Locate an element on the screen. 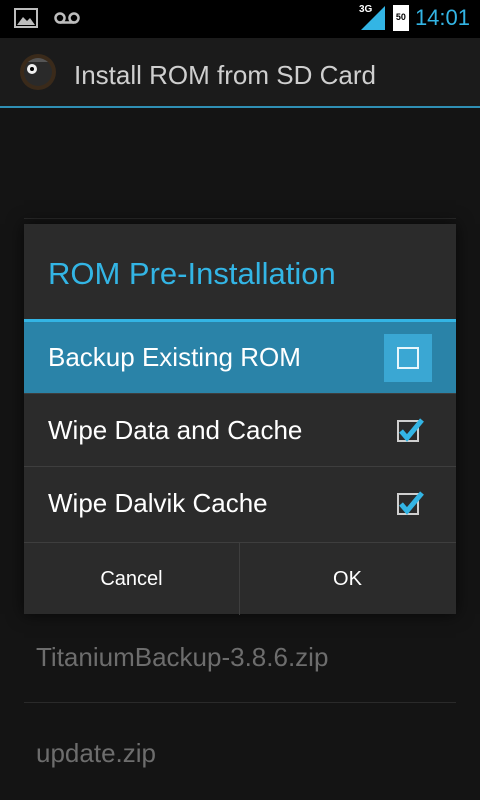 The width and height of the screenshot is (480, 800). status-clock: 14:01 is located at coordinates (442, 17).